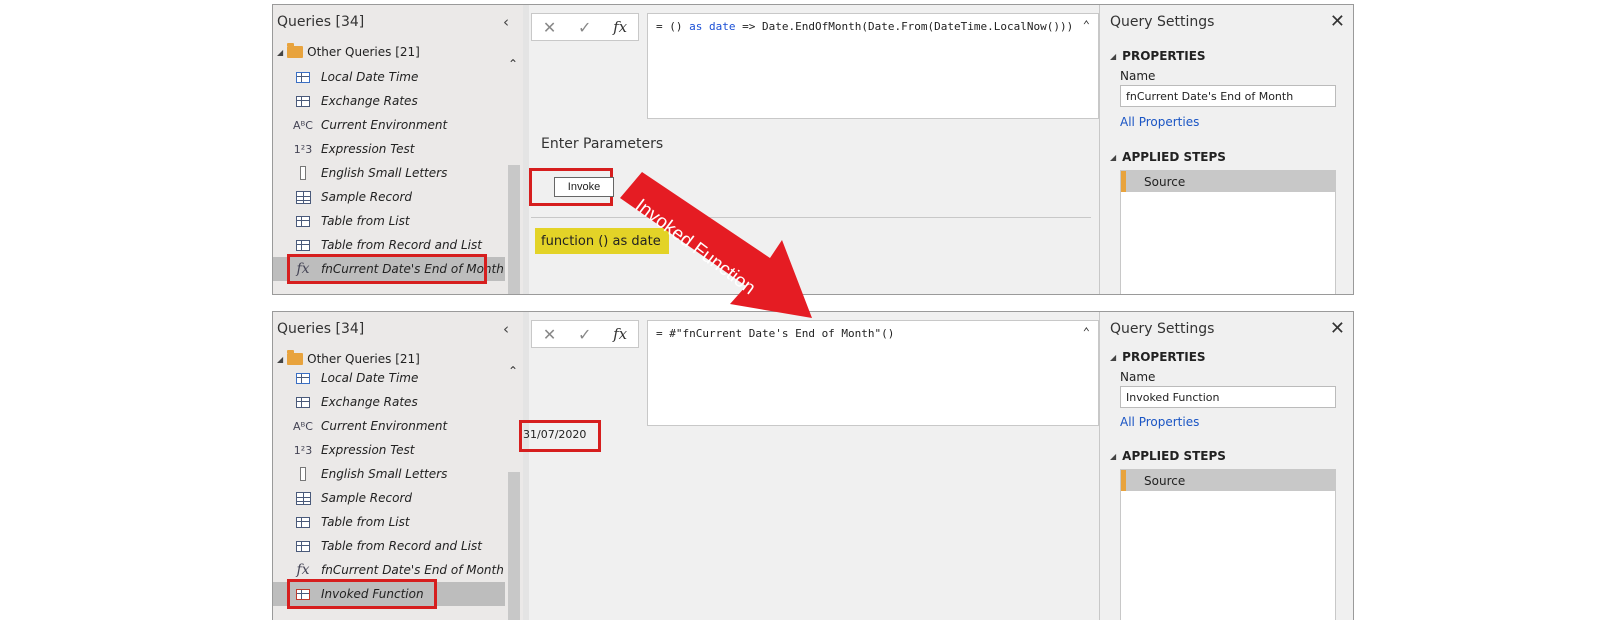 The height and width of the screenshot is (620, 1602). Describe the element at coordinates (673, 26) in the screenshot. I see `formula-text: = ()` at that location.